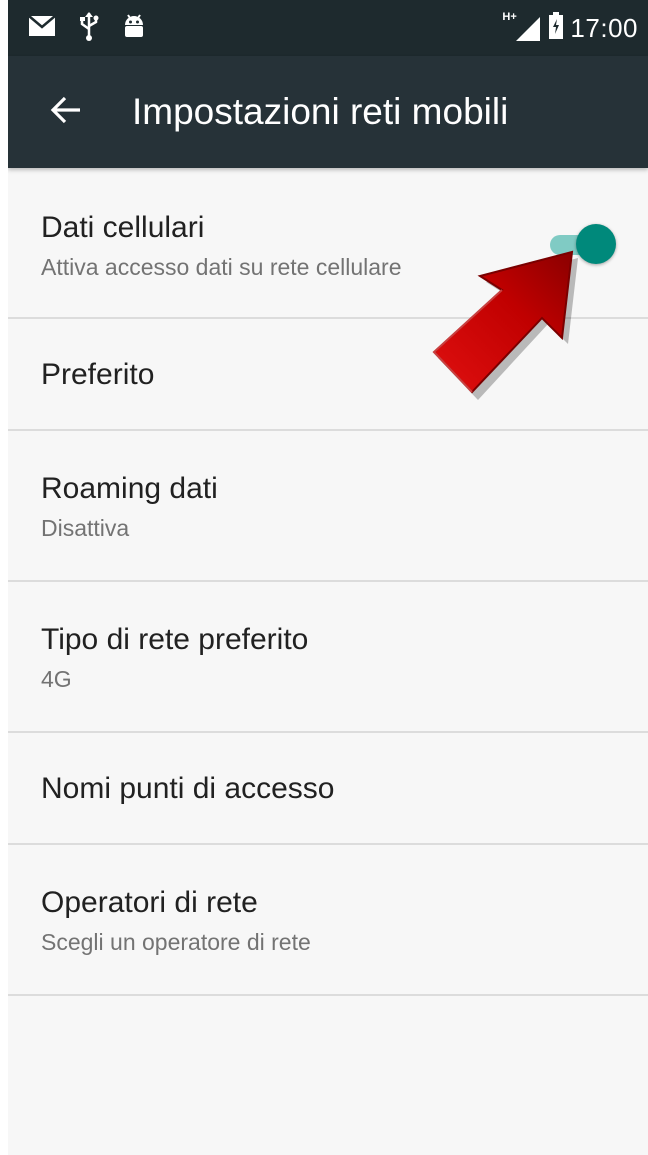  What do you see at coordinates (328, 506) in the screenshot?
I see `setting-data-roaming: Roaming dati Disattiva` at bounding box center [328, 506].